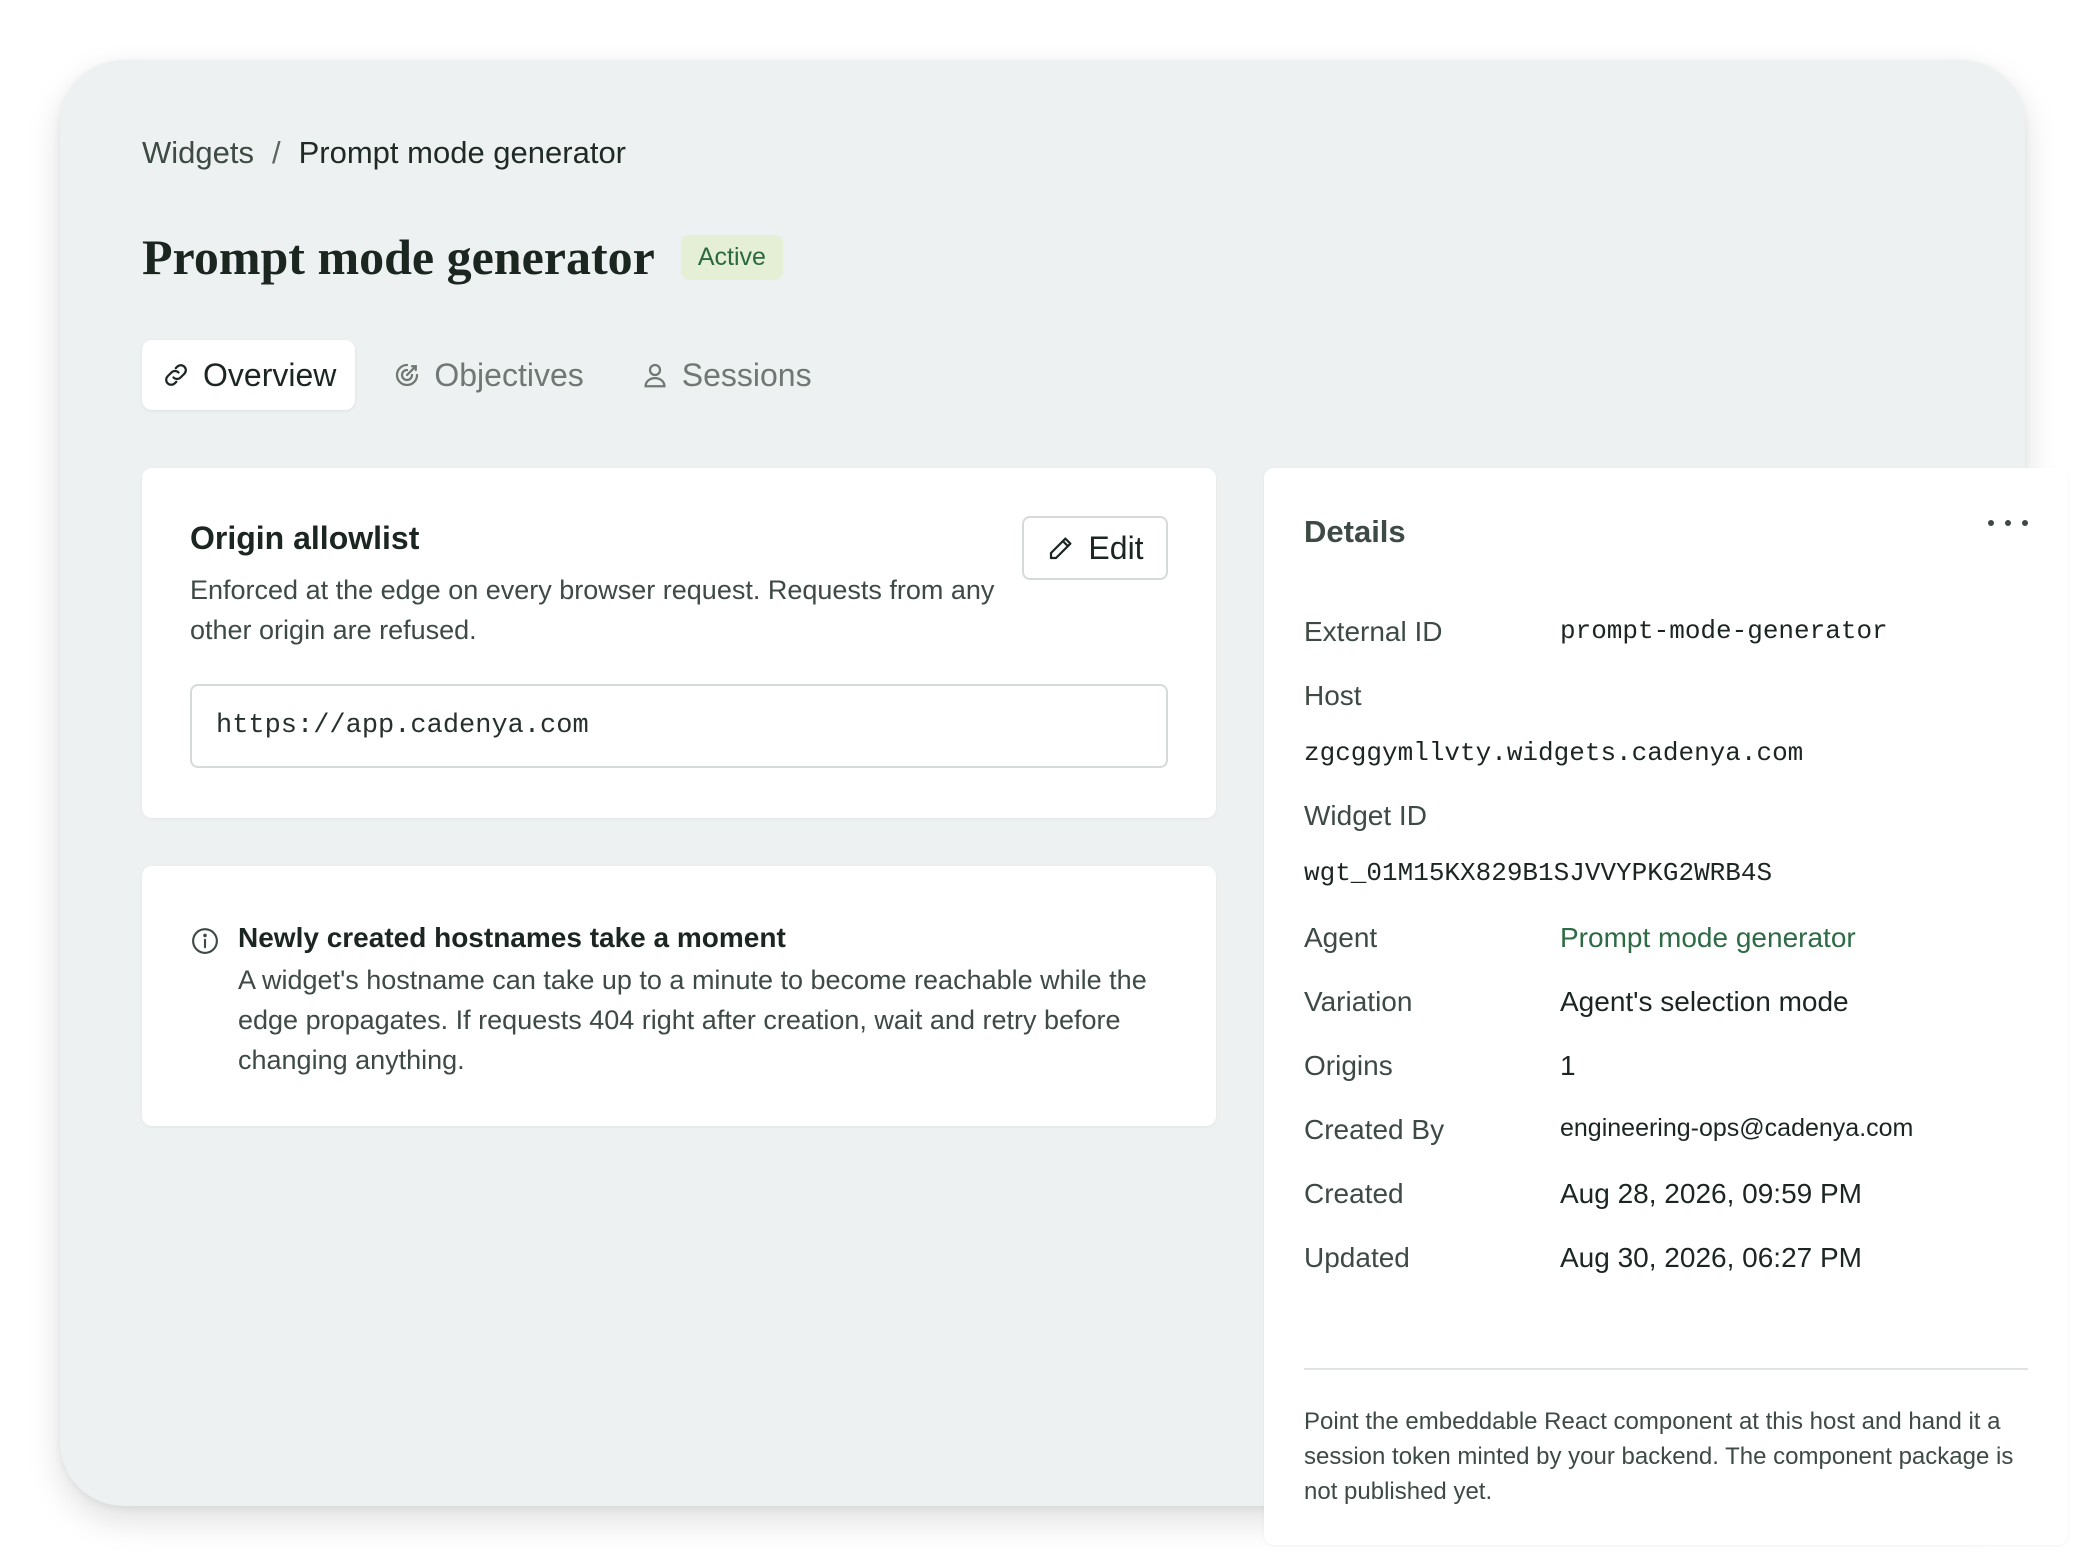 The image size is (2078, 1559). Describe the element at coordinates (1724, 631) in the screenshot. I see `external-id-value: prompt-mode-generator` at that location.